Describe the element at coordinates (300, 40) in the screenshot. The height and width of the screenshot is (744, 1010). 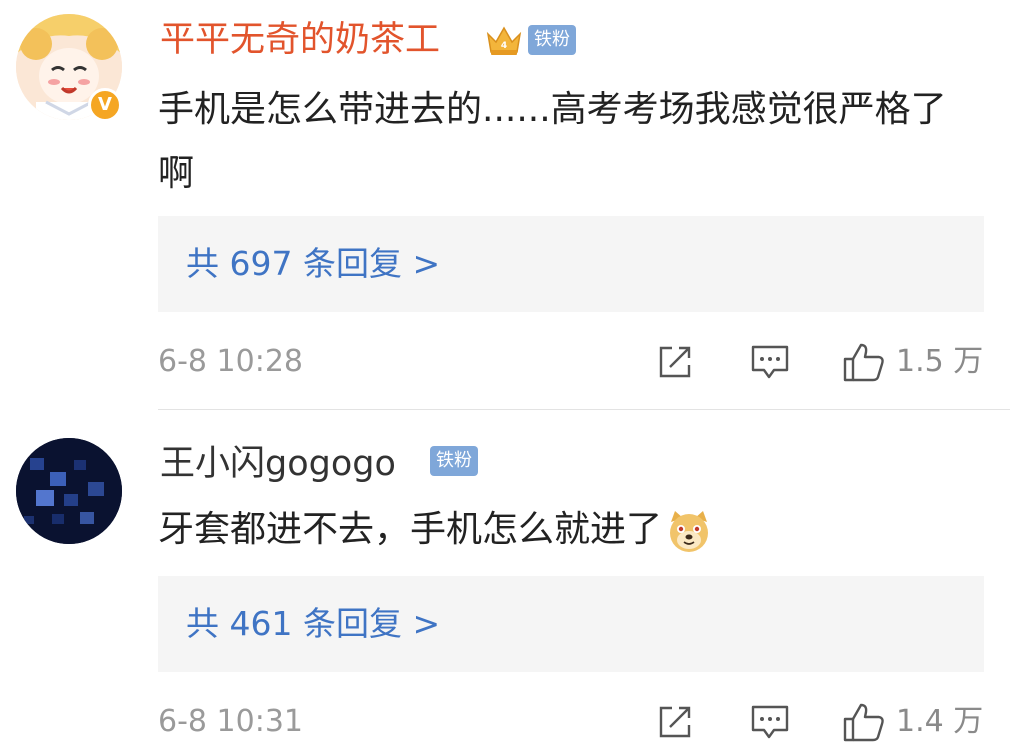
I see `username: 平平无奇的奶茶工` at that location.